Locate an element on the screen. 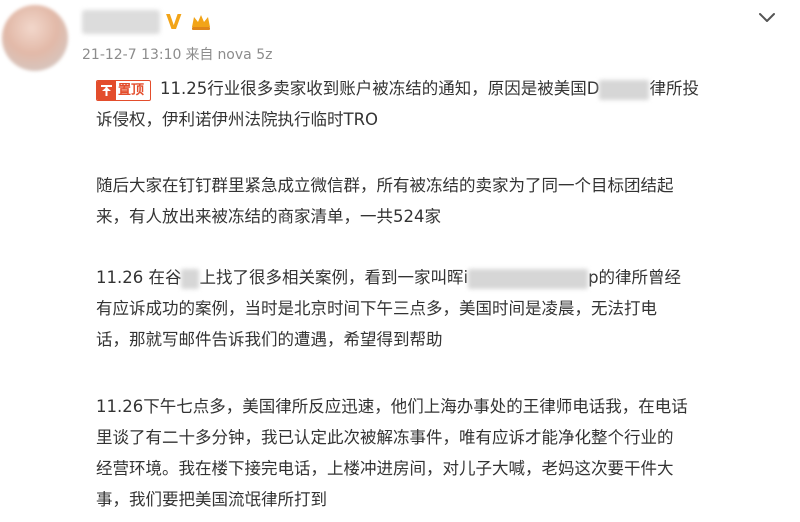 Image resolution: width=800 pixels, height=522 pixels. text: 话，那就写邮件告诉我们的遭遇，希望得到帮助 is located at coordinates (269, 339).